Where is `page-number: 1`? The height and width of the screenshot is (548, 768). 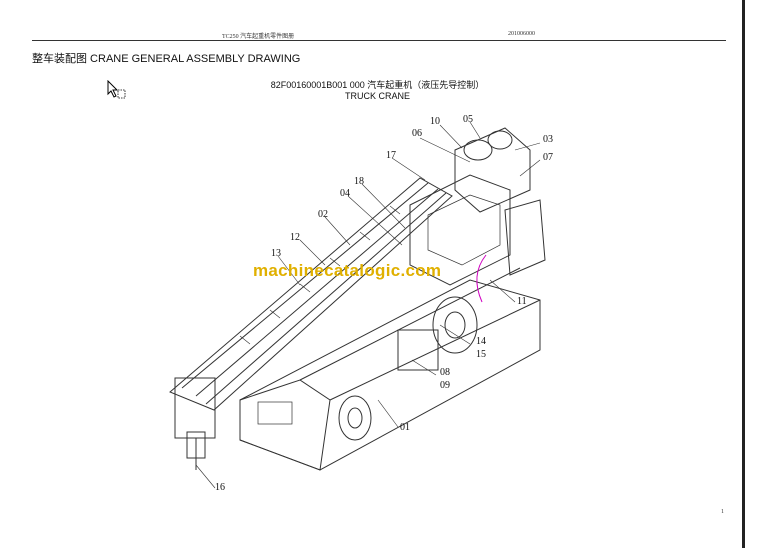
page-number: 1 is located at coordinates (722, 512).